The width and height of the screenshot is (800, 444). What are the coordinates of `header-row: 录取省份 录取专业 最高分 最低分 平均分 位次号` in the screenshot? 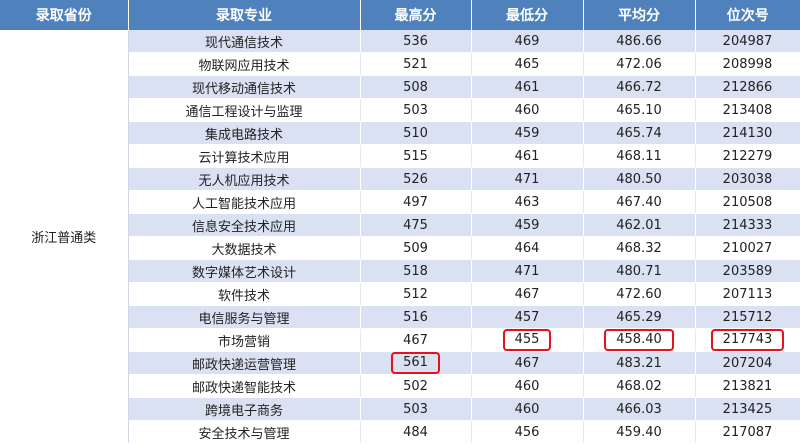 It's located at (400, 15).